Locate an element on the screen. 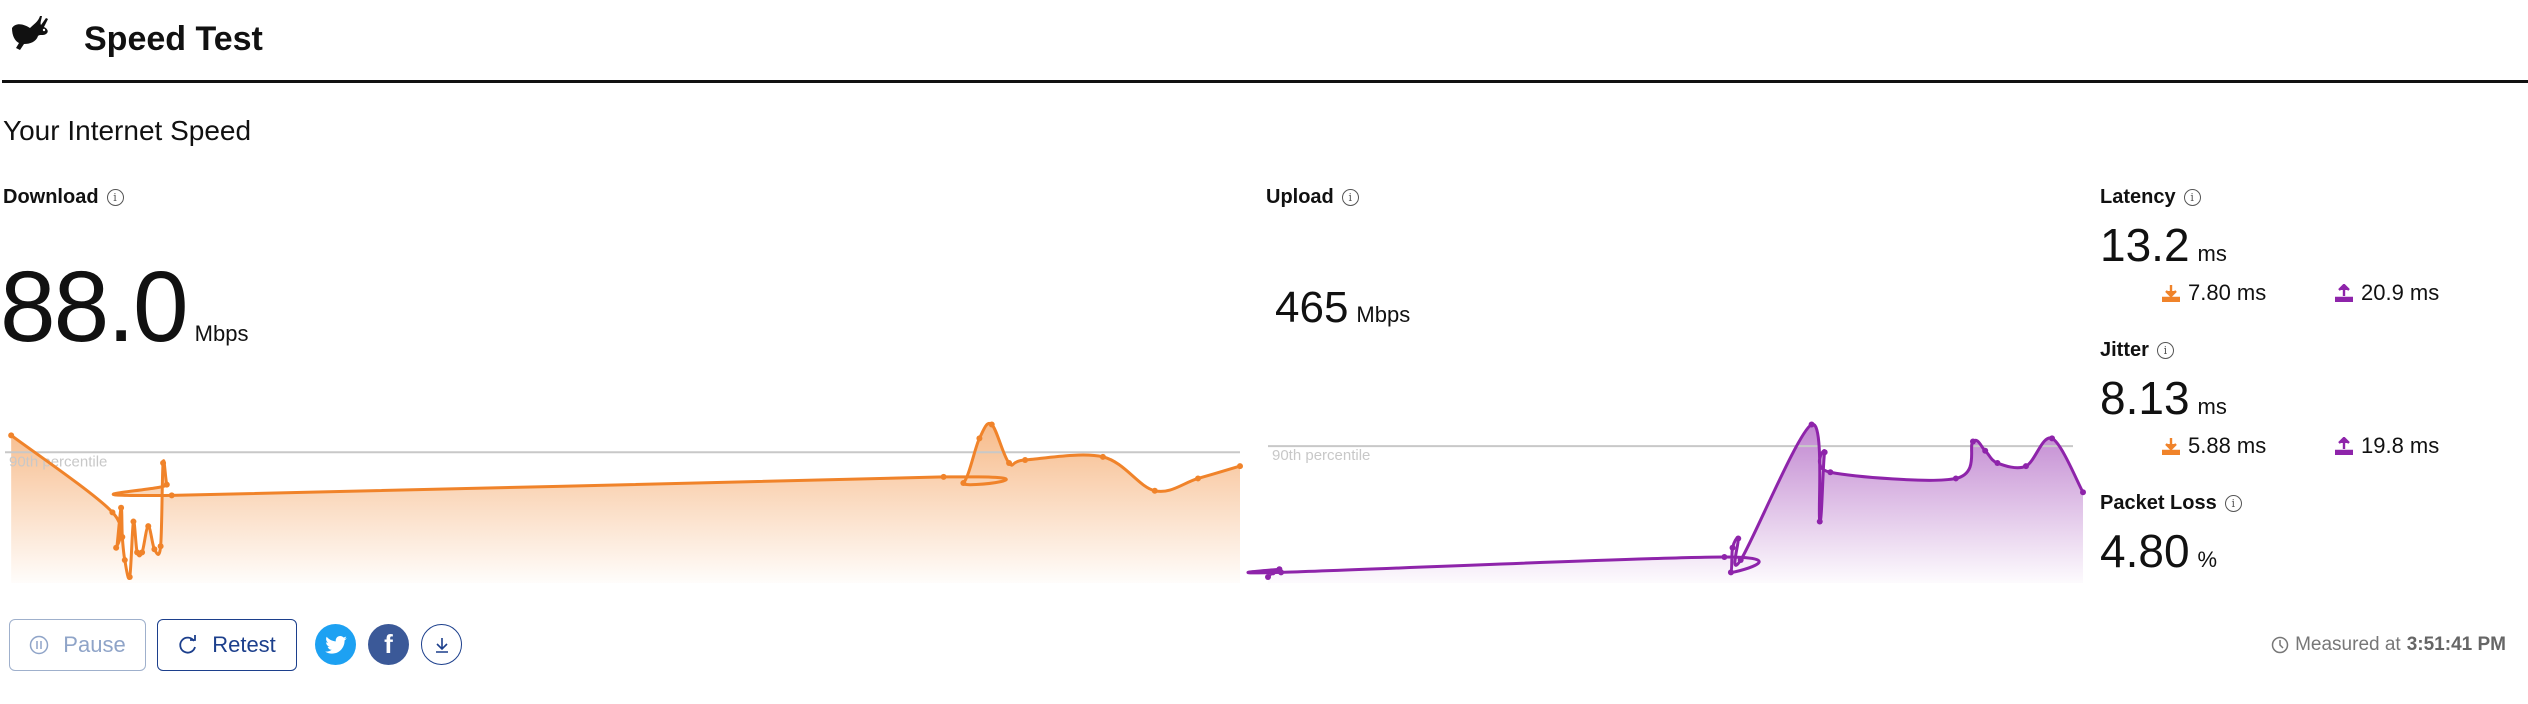 The image size is (2528, 704). jitter-label: Jitter i is located at coordinates (2137, 350).